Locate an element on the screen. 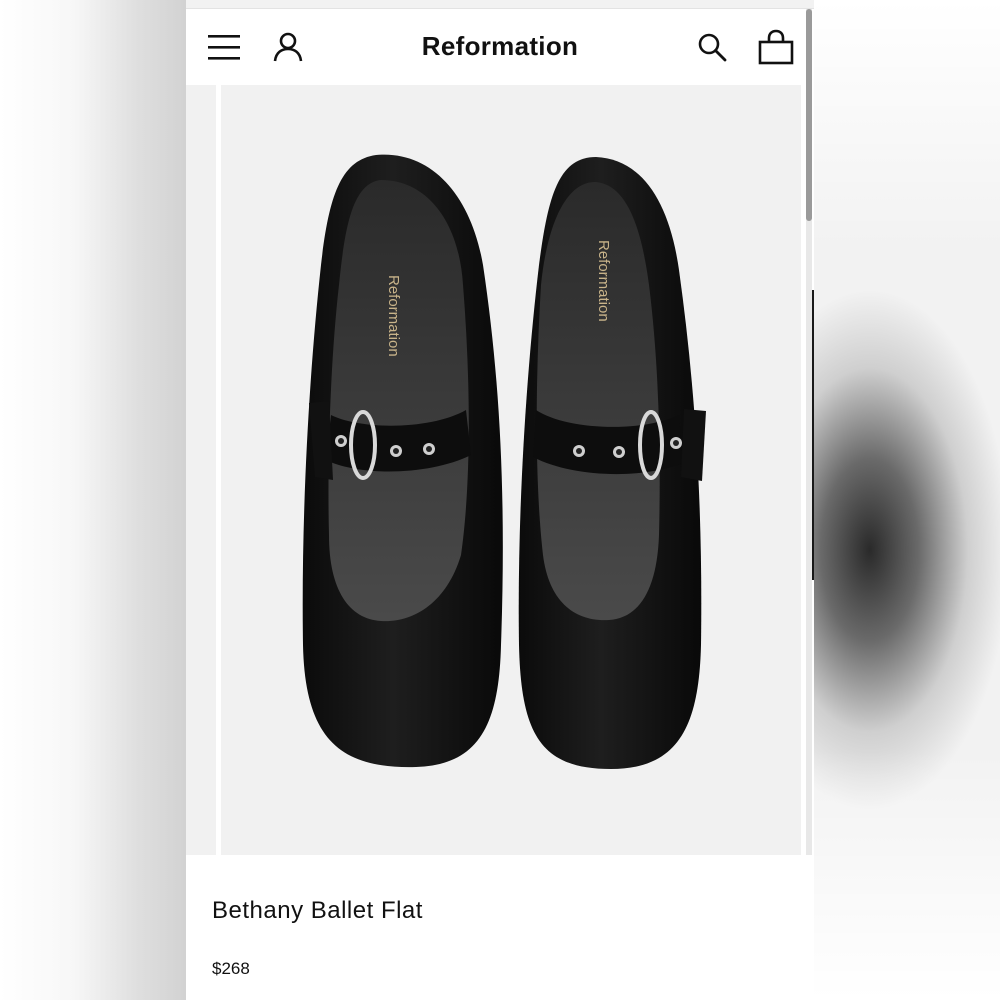 This screenshot has height=1000, width=1000. search-icon is located at coordinates (712, 47).